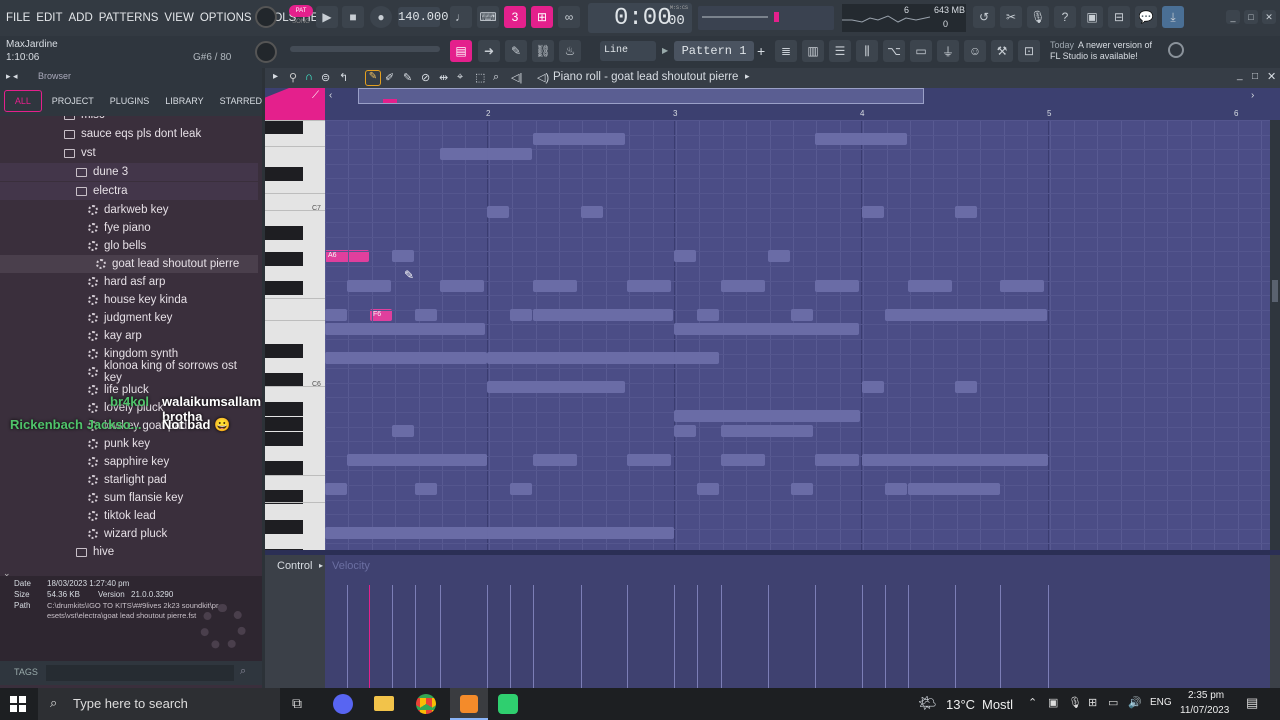 The height and width of the screenshot is (720, 1280). Describe the element at coordinates (641, 96) in the screenshot. I see `horizontal-scrollbar` at that location.